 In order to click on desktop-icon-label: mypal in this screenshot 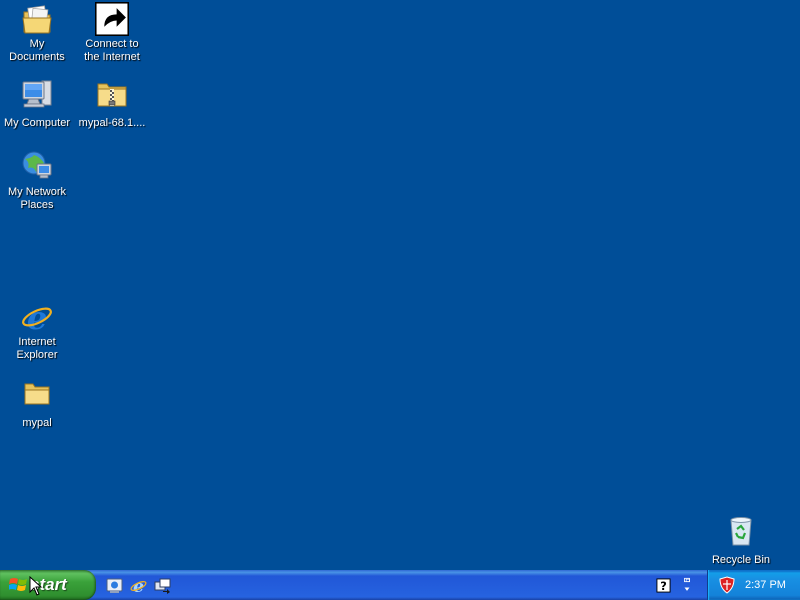, I will do `click(37, 423)`.